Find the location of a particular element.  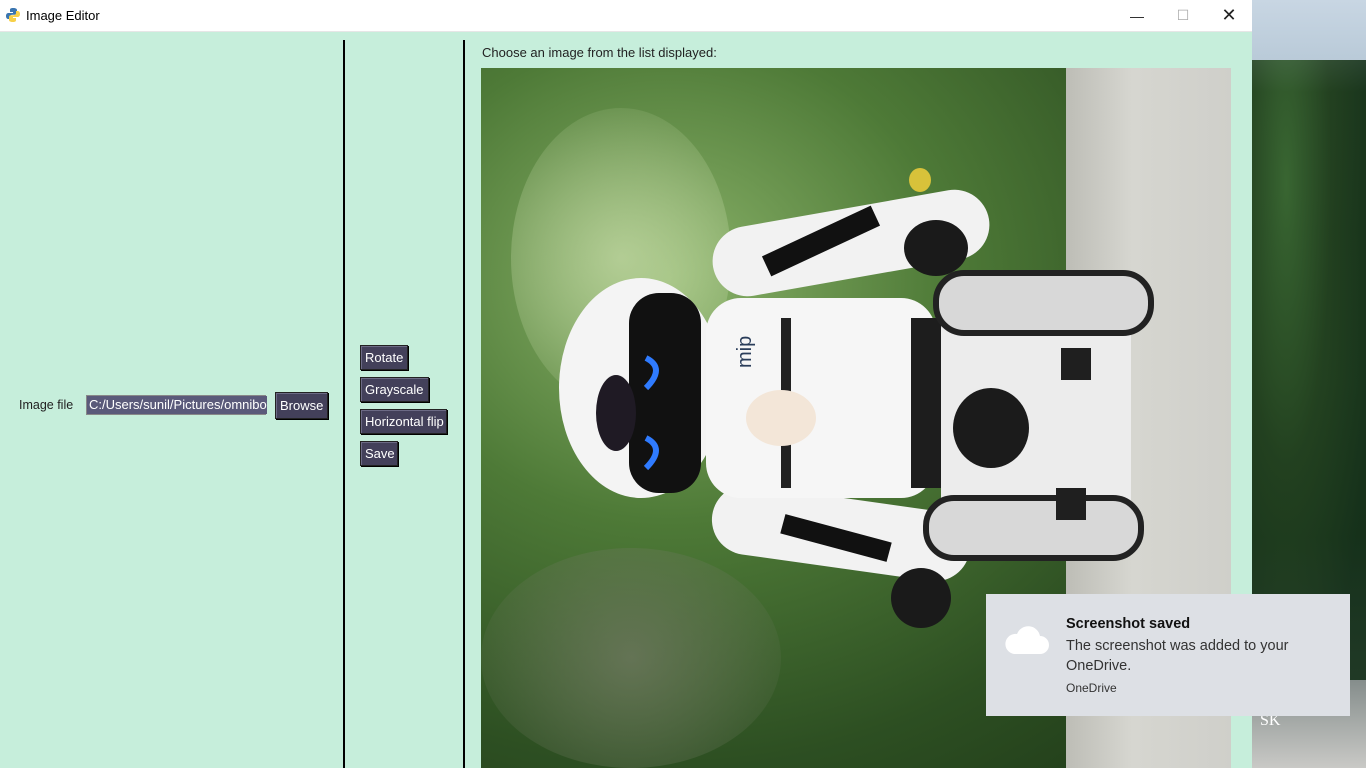

robot-logo: mip is located at coordinates (745, 352).